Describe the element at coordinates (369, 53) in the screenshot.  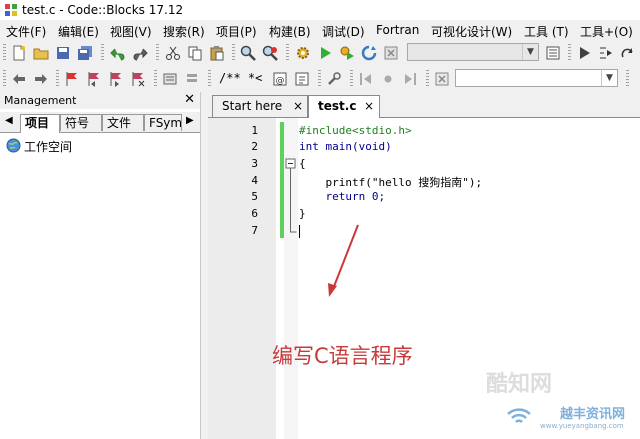
I see `rebuild-icon` at that location.